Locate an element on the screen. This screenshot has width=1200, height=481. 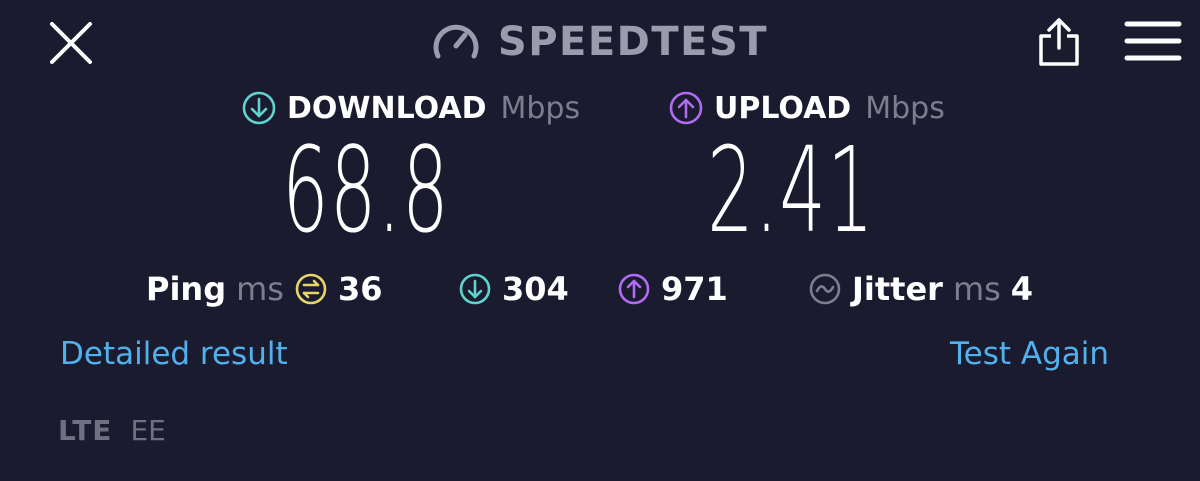
app-title: SPEEDTEST is located at coordinates (633, 42).